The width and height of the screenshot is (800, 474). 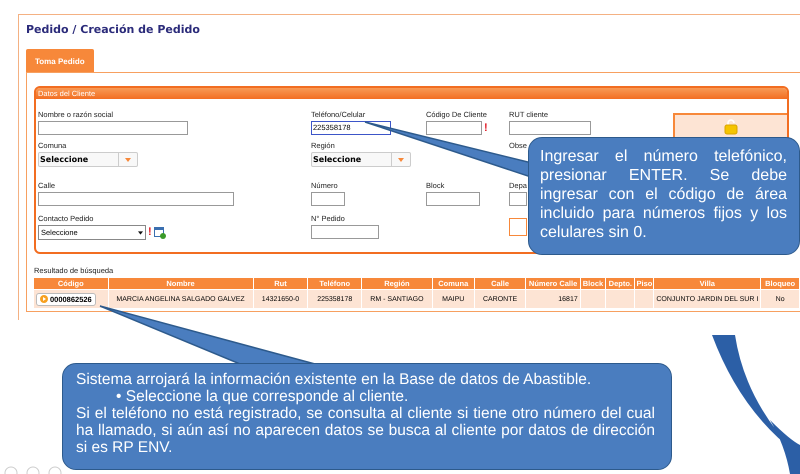 What do you see at coordinates (365, 430) in the screenshot?
I see `callout-text: Si el teléfono no está registrado, se consulta al cliente si tiene otro número del cual ha llamado, si aún así no aparecen datos se busca al cliente por datos de dirección si es RP ENV.` at bounding box center [365, 430].